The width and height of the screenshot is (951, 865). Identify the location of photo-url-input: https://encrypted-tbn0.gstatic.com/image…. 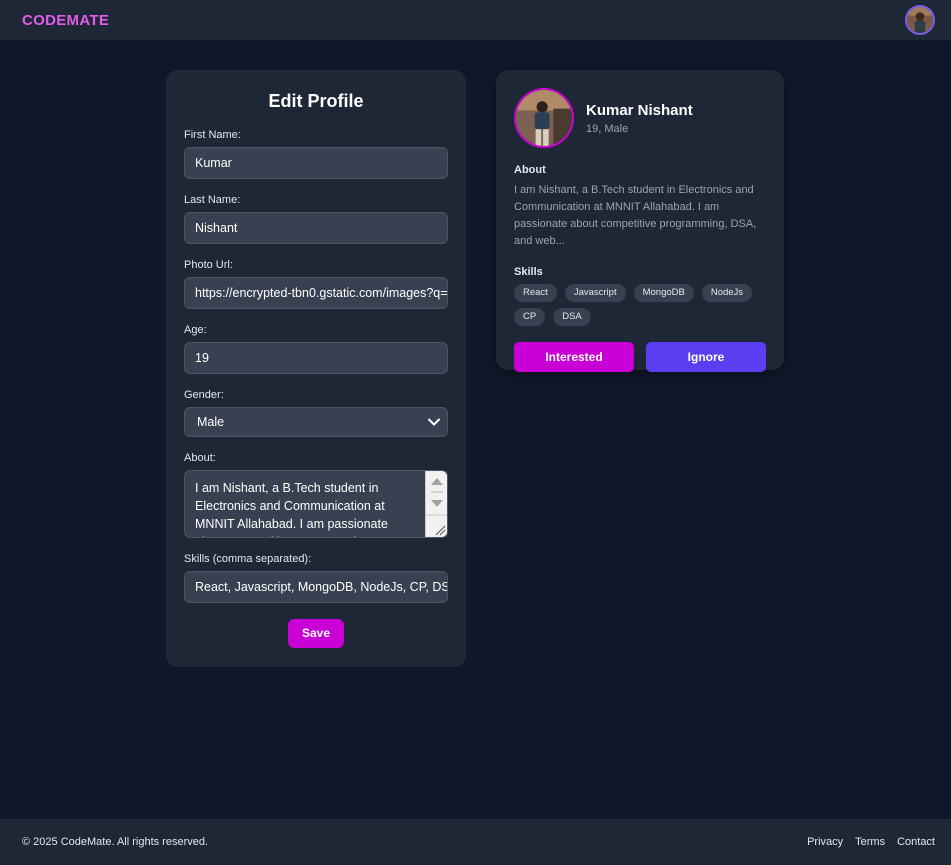
(316, 293).